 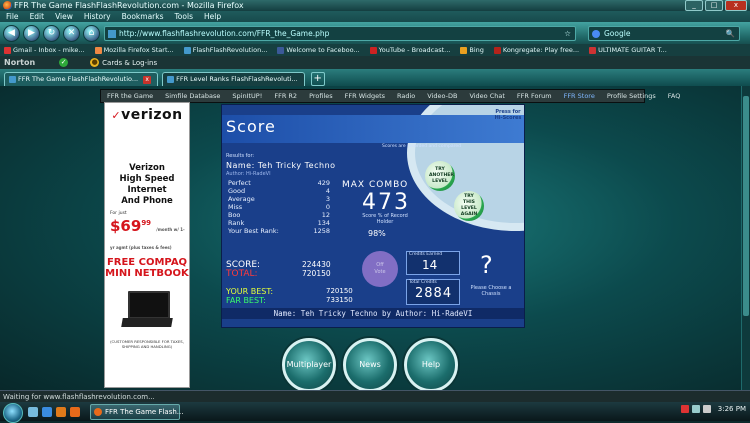 What do you see at coordinates (373, 50) in the screenshot?
I see `youtube-icon` at bounding box center [373, 50].